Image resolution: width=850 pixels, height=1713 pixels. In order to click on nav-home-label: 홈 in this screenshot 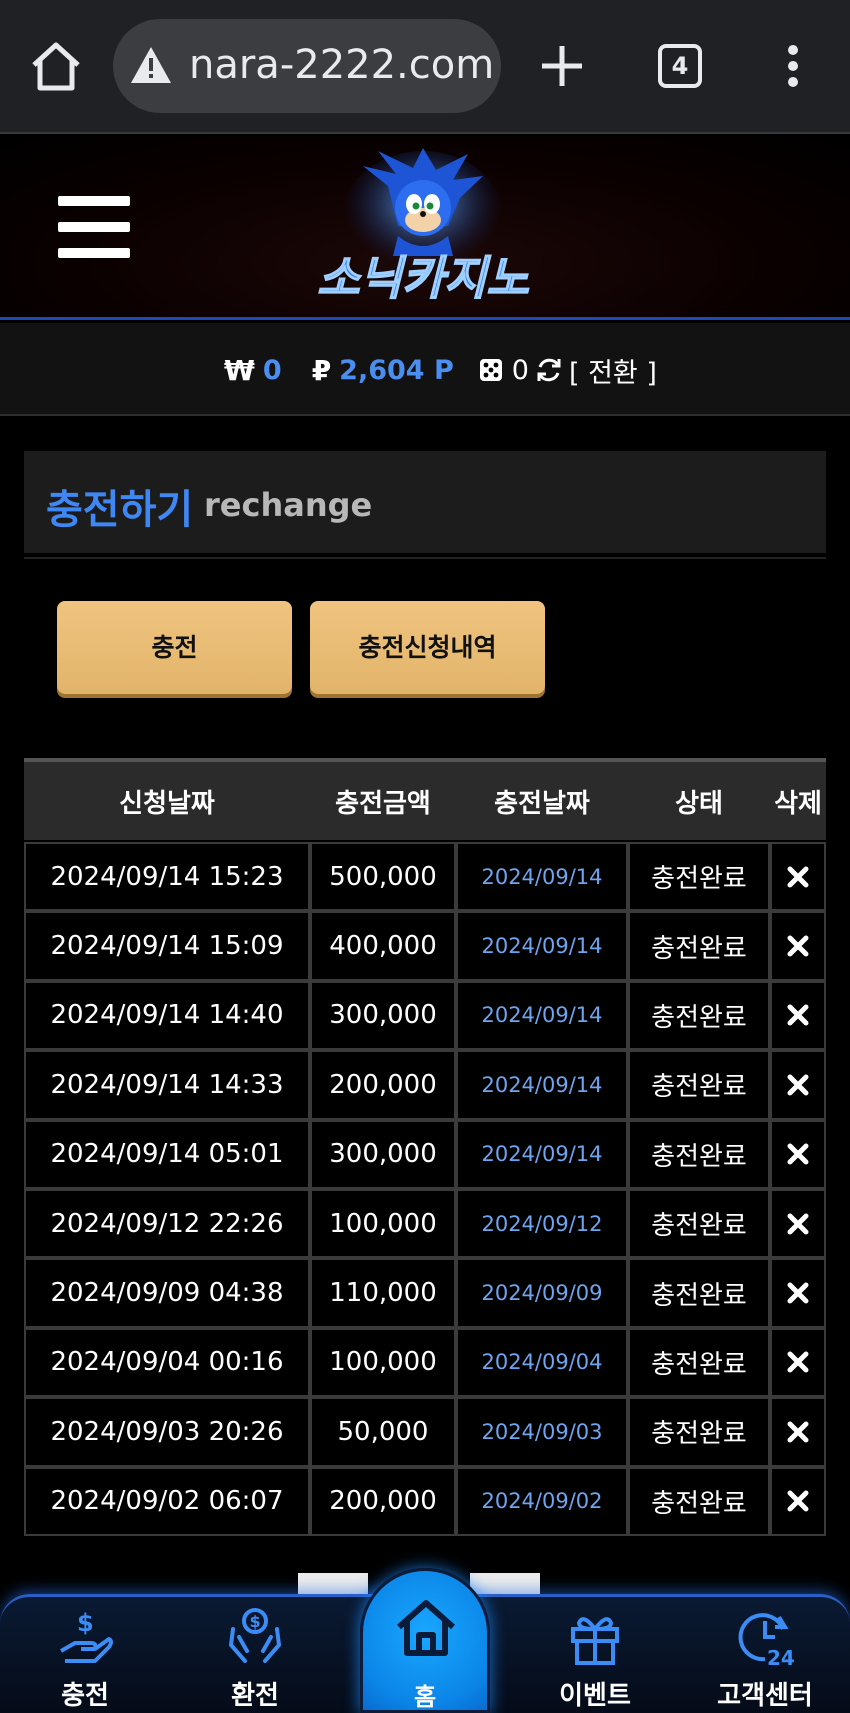, I will do `click(425, 1697)`.